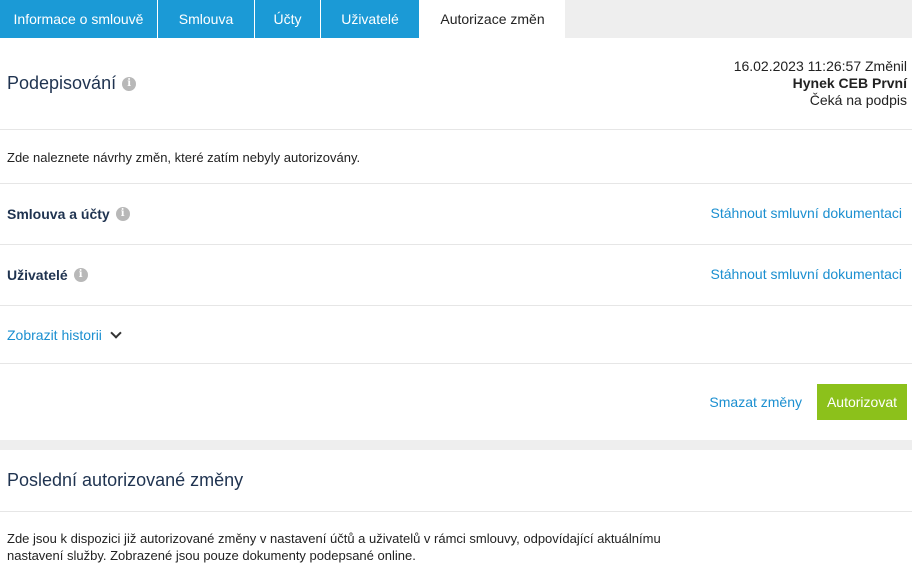  What do you see at coordinates (456, 335) in the screenshot?
I see `history-section: Zobrazit historii` at bounding box center [456, 335].